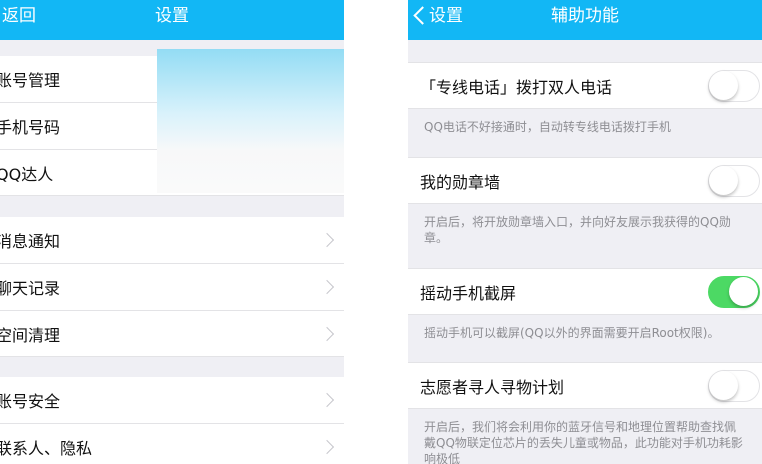 Image resolution: width=762 pixels, height=464 pixels. I want to click on nav-bar: 返回 设置, so click(172, 20).